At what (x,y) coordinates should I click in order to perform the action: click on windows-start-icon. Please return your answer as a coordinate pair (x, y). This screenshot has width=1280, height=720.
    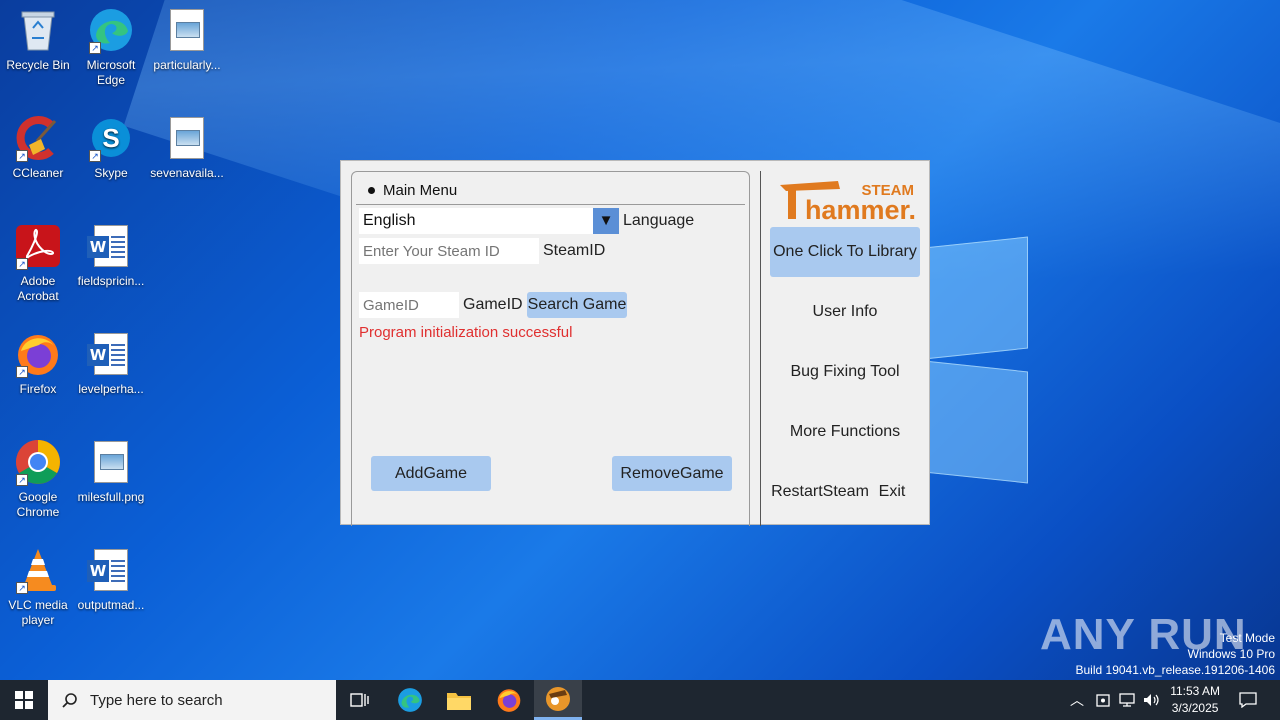
    Looking at the image, I should click on (24, 700).